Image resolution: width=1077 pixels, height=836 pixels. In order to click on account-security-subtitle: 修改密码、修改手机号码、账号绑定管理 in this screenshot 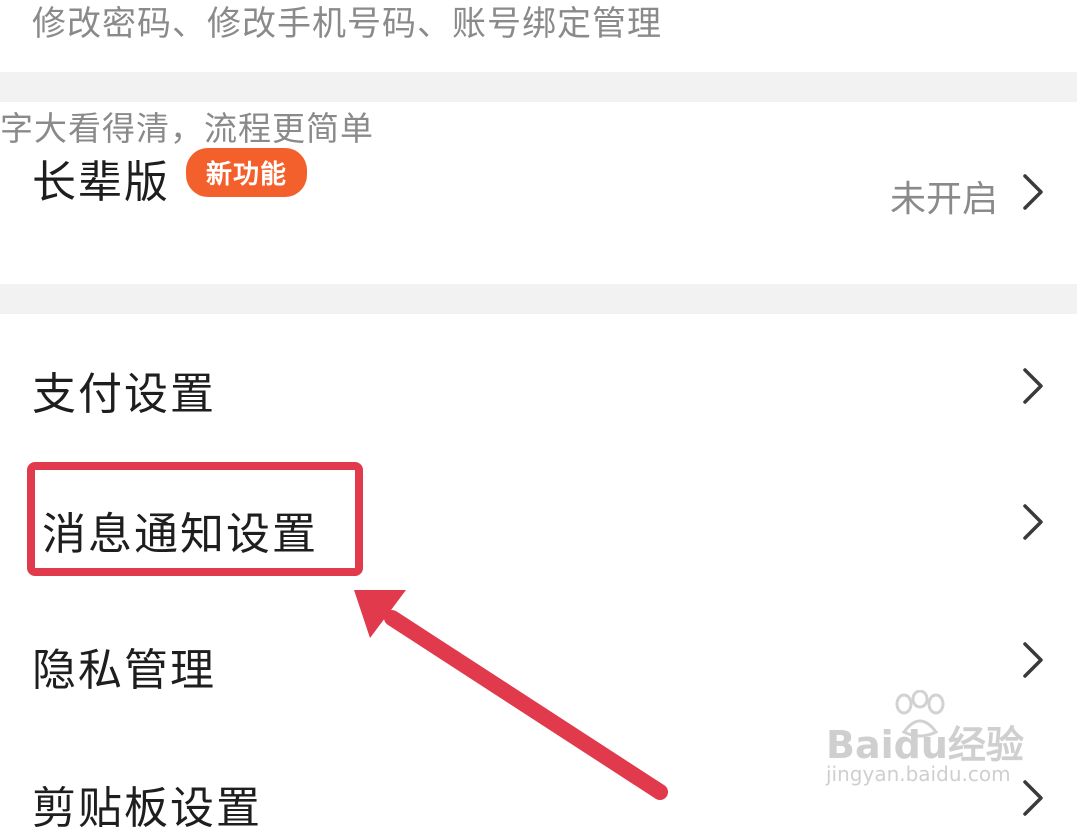, I will do `click(347, 24)`.